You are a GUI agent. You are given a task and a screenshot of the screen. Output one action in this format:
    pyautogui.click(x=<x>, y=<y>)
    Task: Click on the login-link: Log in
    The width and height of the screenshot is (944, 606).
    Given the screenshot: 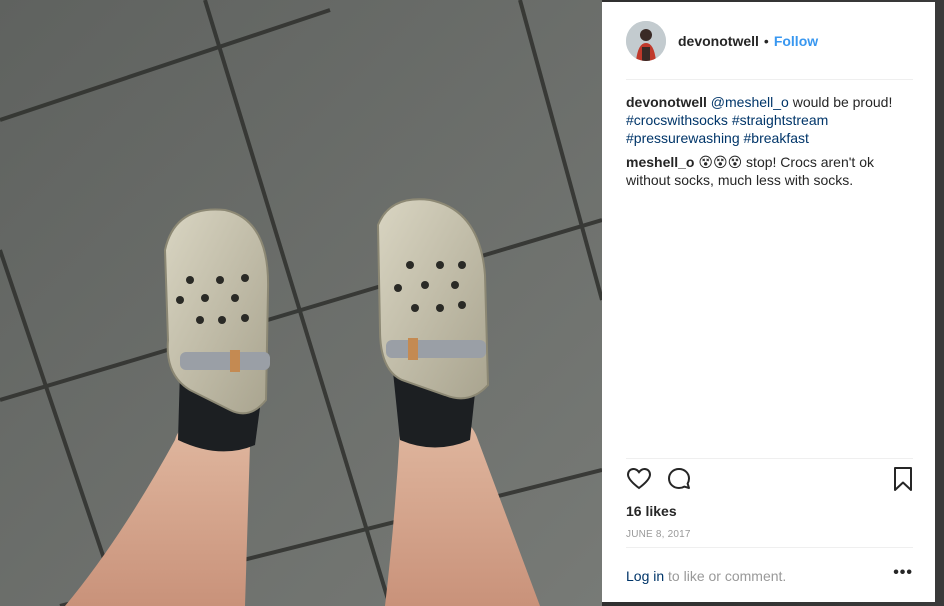 What is the action you would take?
    pyautogui.click(x=645, y=576)
    